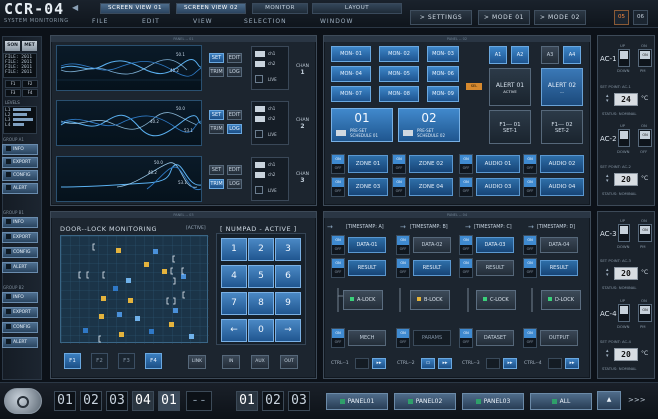  What do you see at coordinates (265, 21) in the screenshot?
I see `menu-selection: SELECTION` at bounding box center [265, 21].